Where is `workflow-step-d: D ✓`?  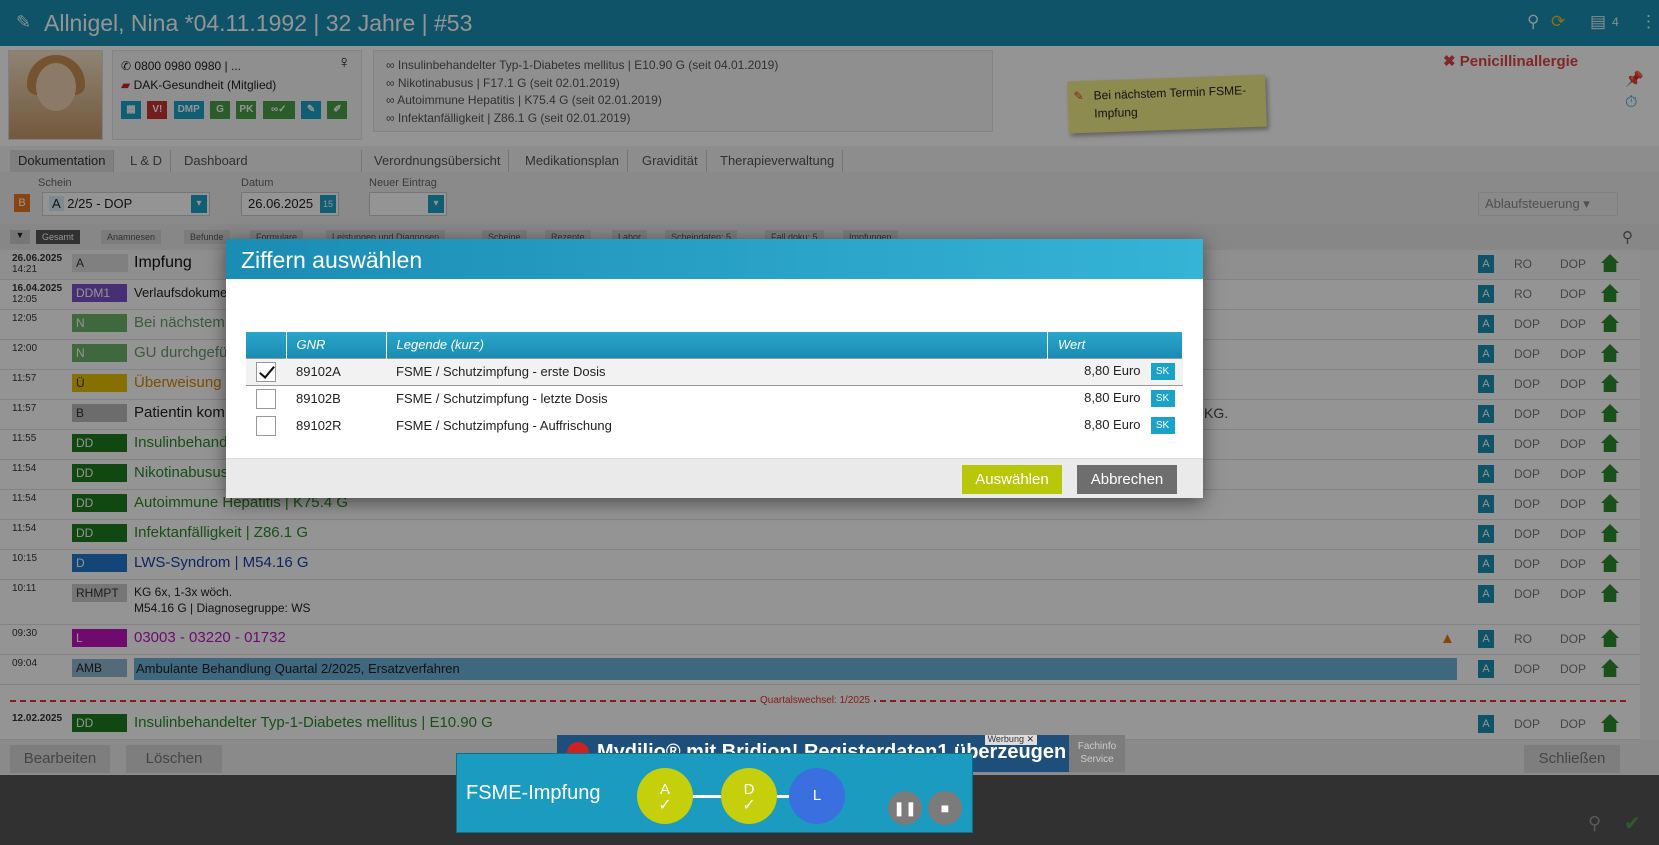
workflow-step-d: D ✓ is located at coordinates (749, 796).